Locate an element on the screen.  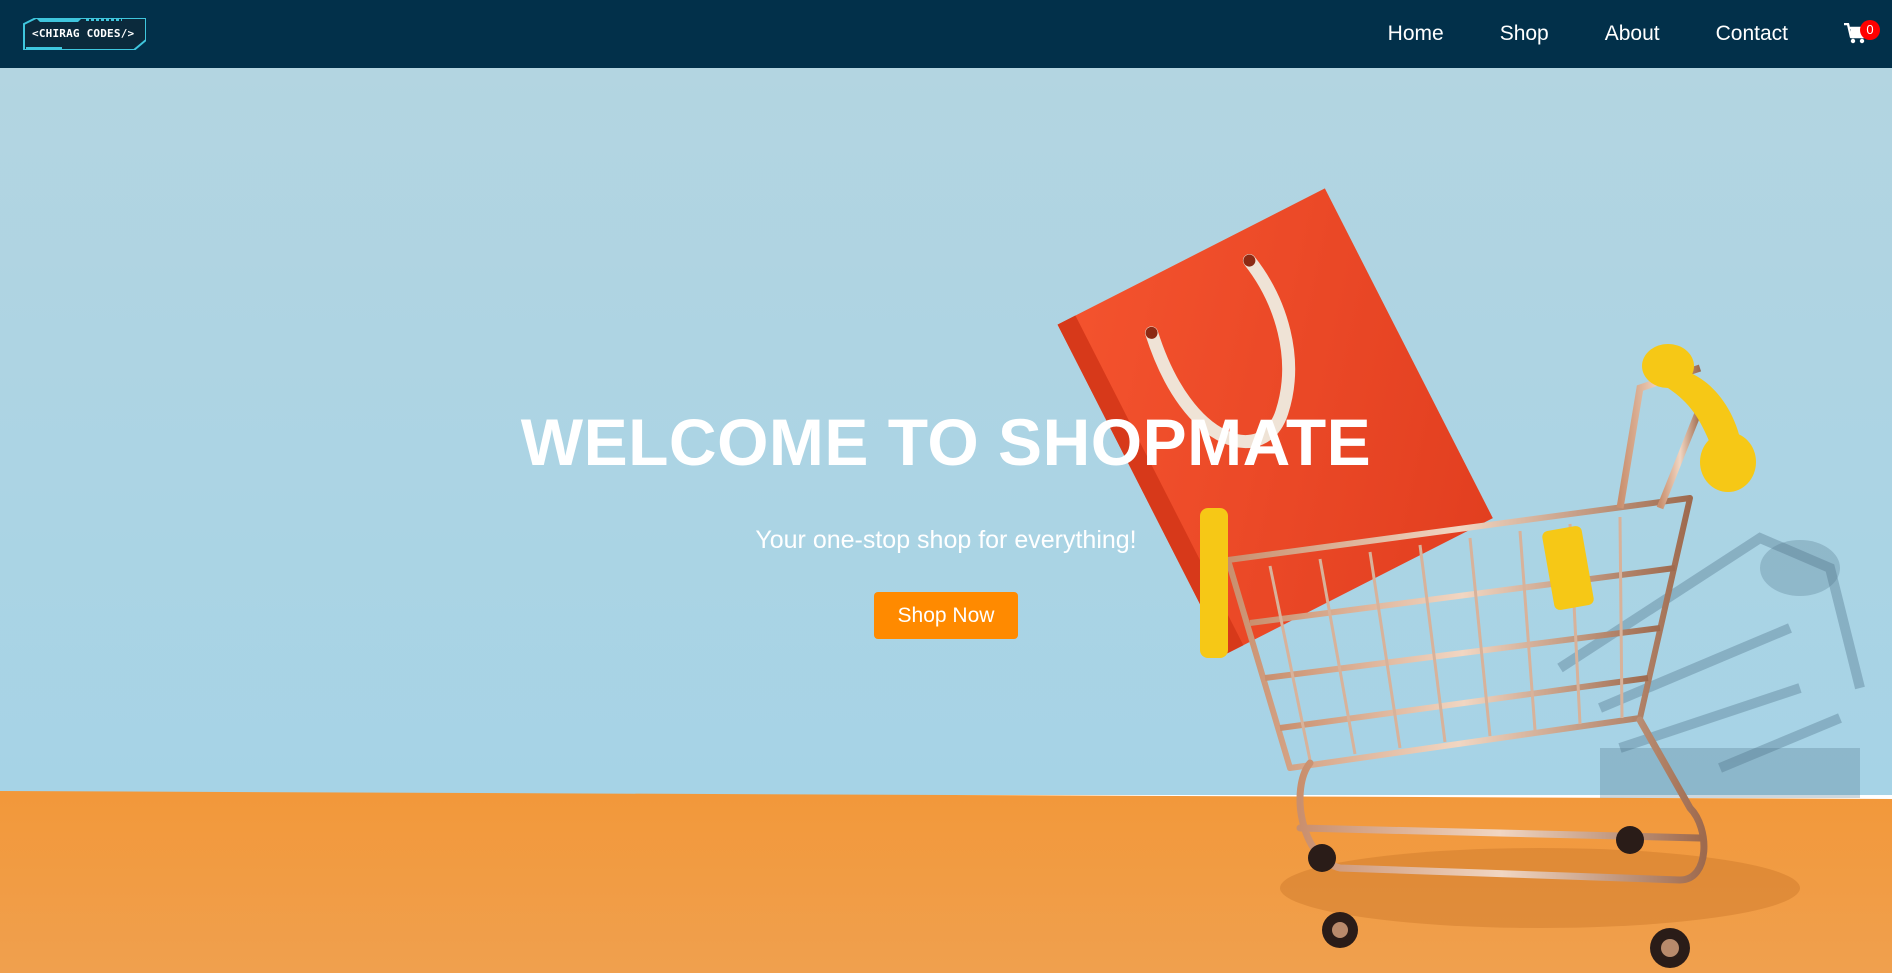
hero-title: WELCOME TO SHOPMATE is located at coordinates (946, 442).